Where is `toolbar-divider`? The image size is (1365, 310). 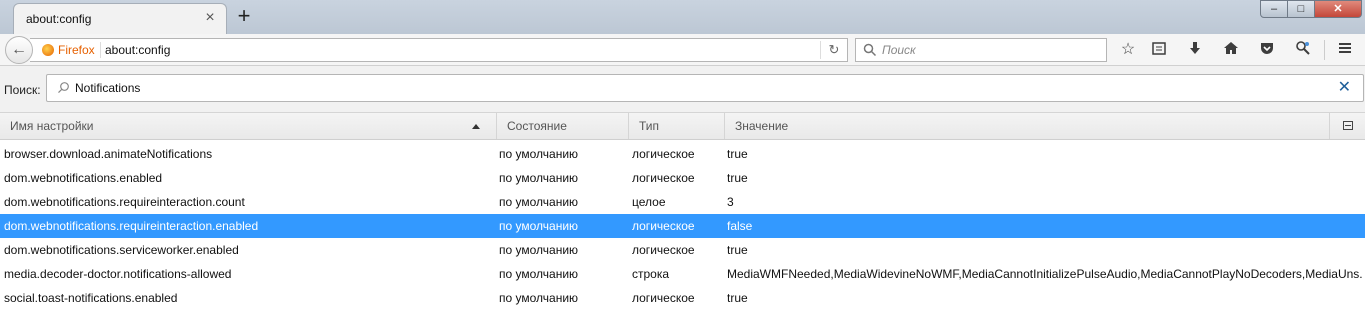 toolbar-divider is located at coordinates (1324, 50).